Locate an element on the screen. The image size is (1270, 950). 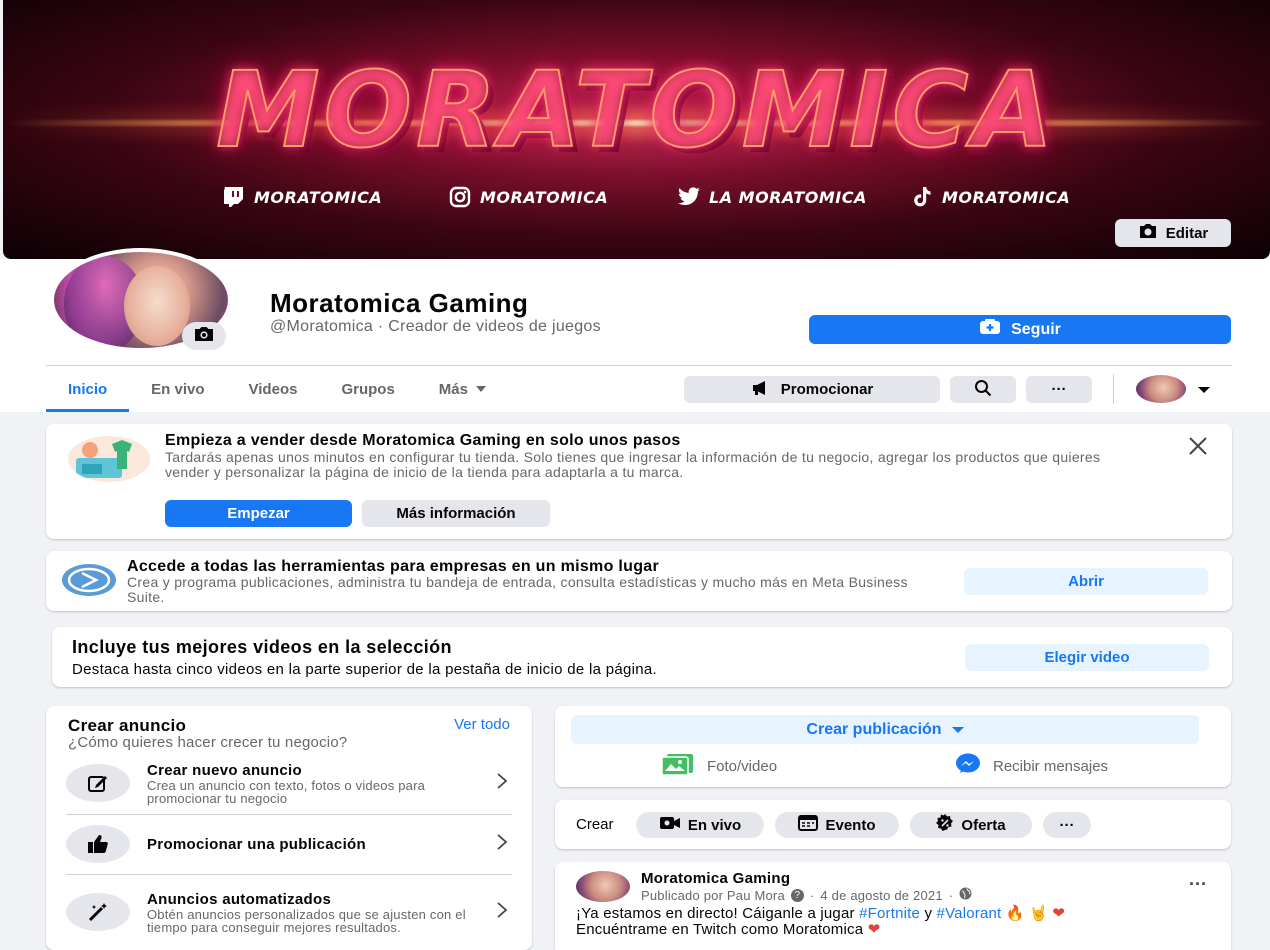
tab-label: En vivo is located at coordinates (178, 389).